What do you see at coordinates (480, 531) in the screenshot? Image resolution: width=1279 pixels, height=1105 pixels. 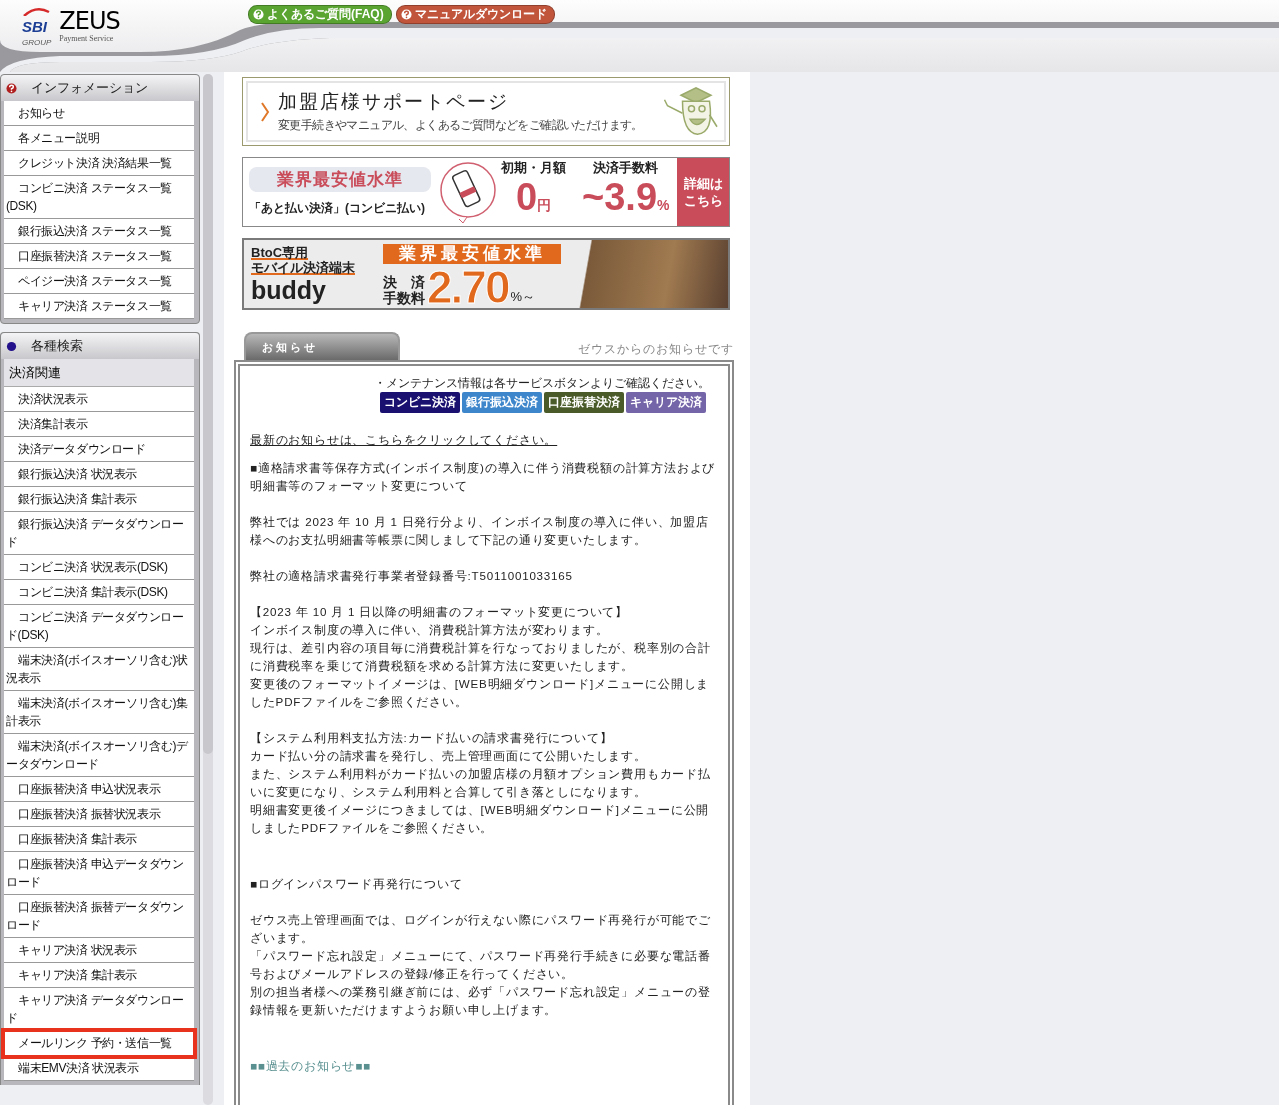 I see `notice-text: 弊社では 2023 年 10 月 1 日発行分より、インボイス制度の導入に伴い、加盟店様へのお支払明細書等帳票に関しまして下記の通り変更いたします。` at bounding box center [480, 531].